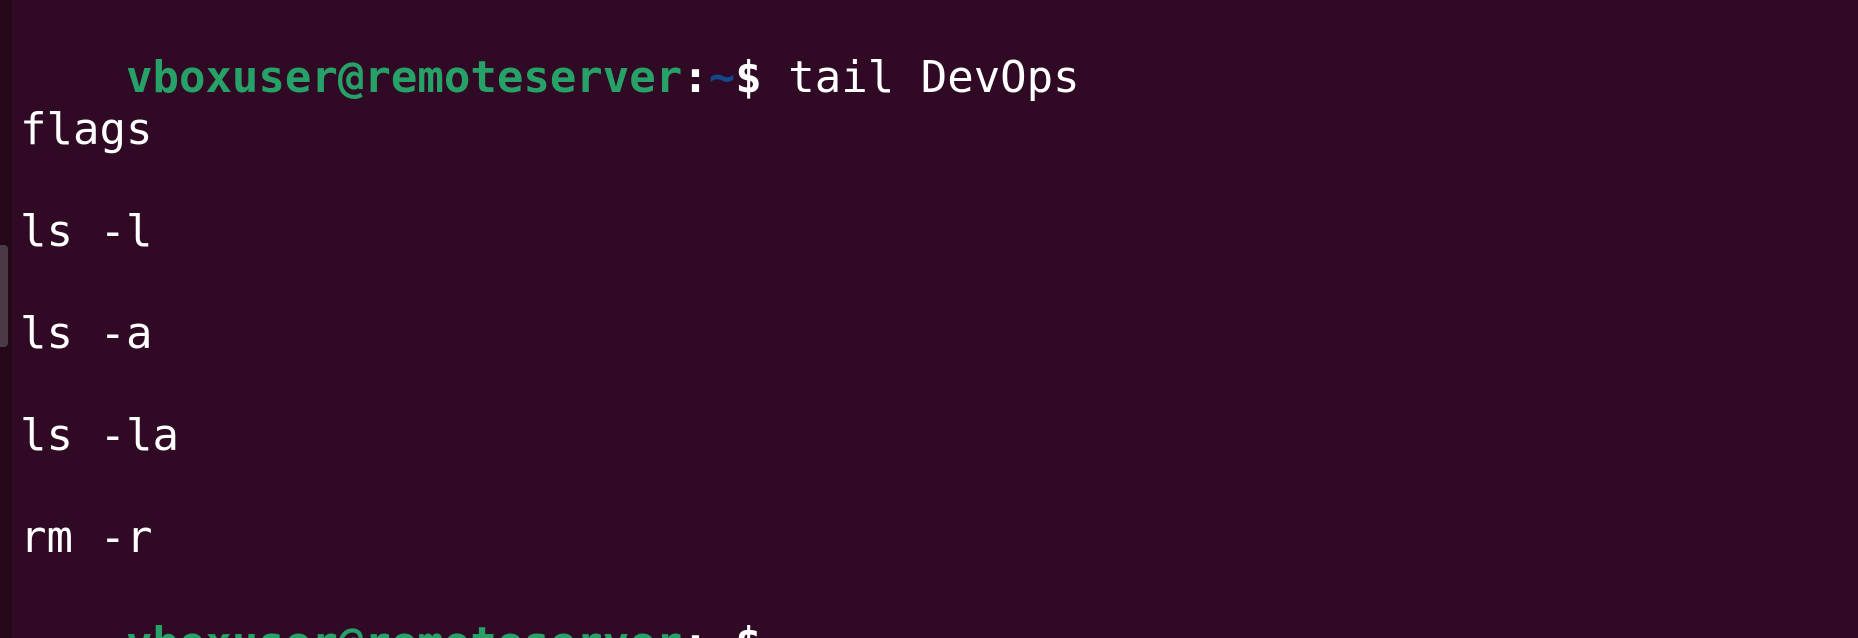  Describe the element at coordinates (86, 231) in the screenshot. I see `output-line: ls -l` at that location.